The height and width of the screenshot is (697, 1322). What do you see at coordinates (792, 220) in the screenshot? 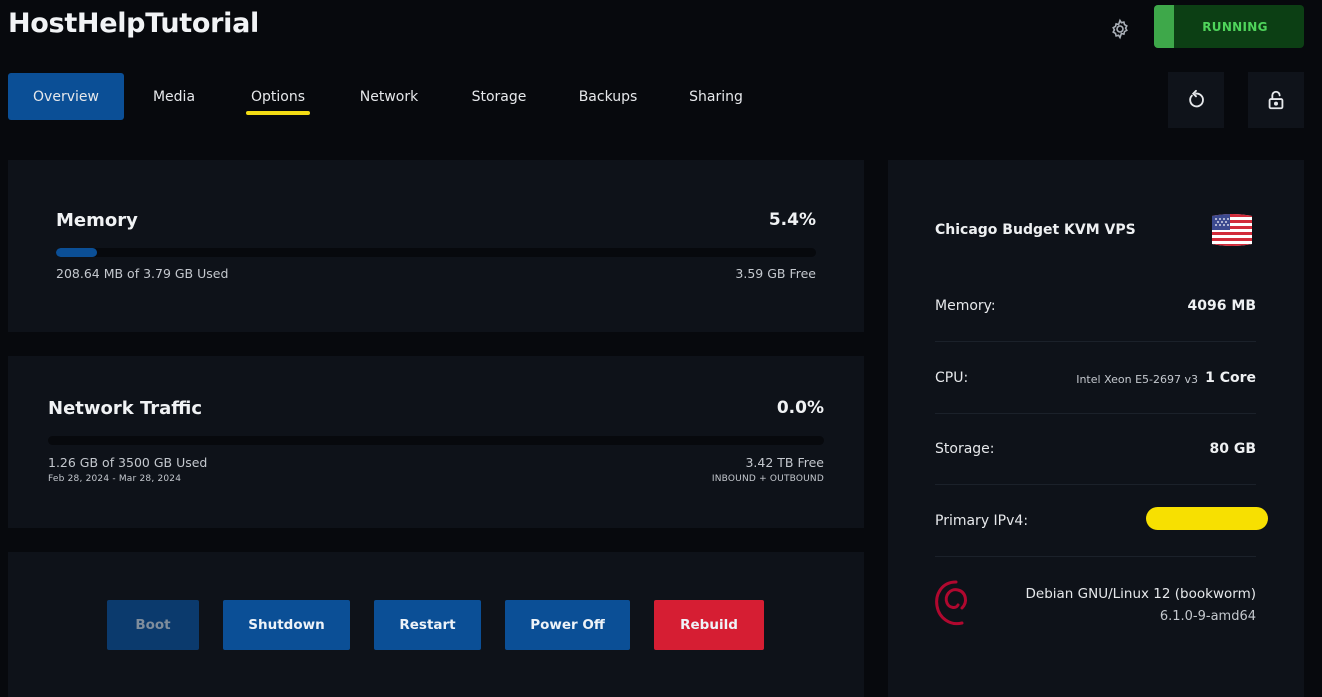
I see `memory-percent: 5.4%` at bounding box center [792, 220].